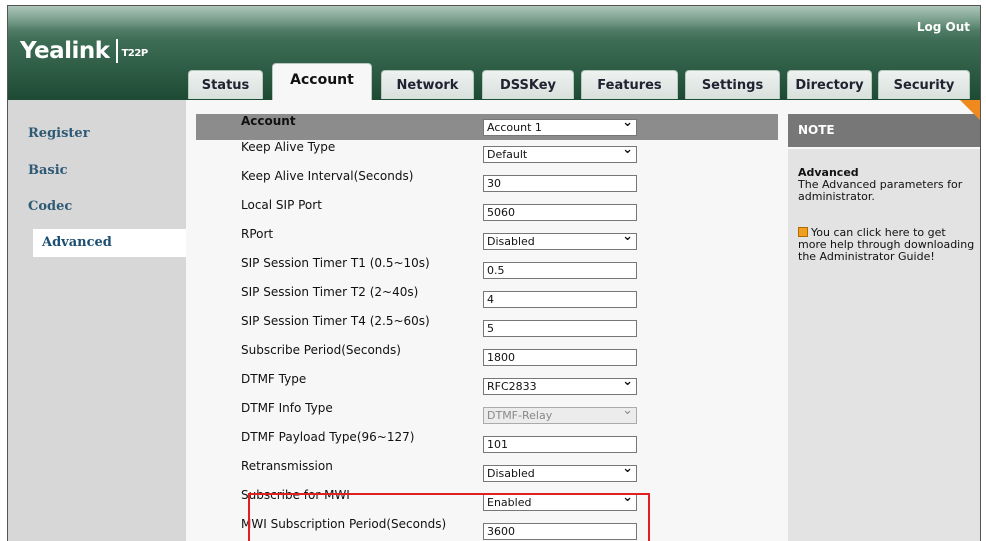  Describe the element at coordinates (528, 84) in the screenshot. I see `tab-dsskey: DSSKey` at that location.